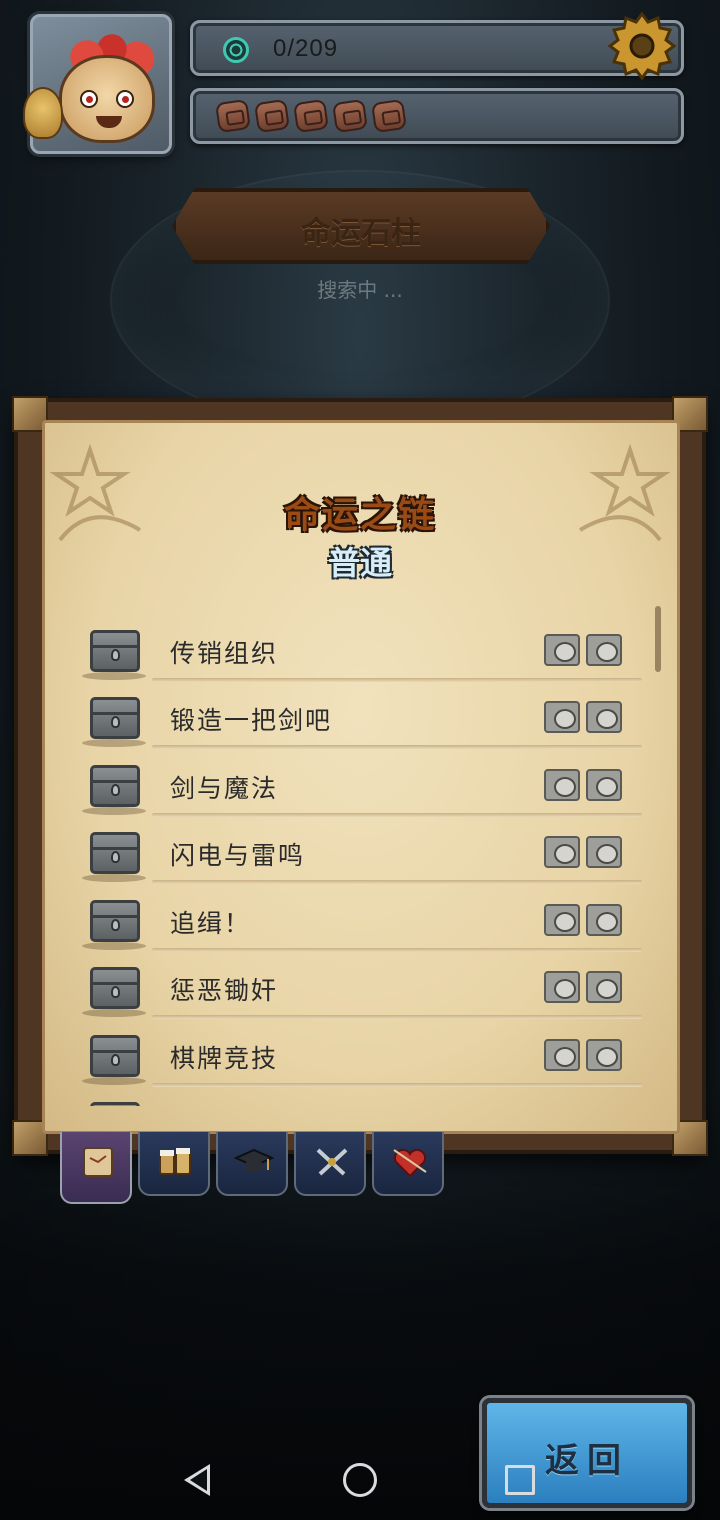 The height and width of the screenshot is (1520, 720). What do you see at coordinates (359, 515) in the screenshot?
I see `panel-title: 命运之链` at bounding box center [359, 515].